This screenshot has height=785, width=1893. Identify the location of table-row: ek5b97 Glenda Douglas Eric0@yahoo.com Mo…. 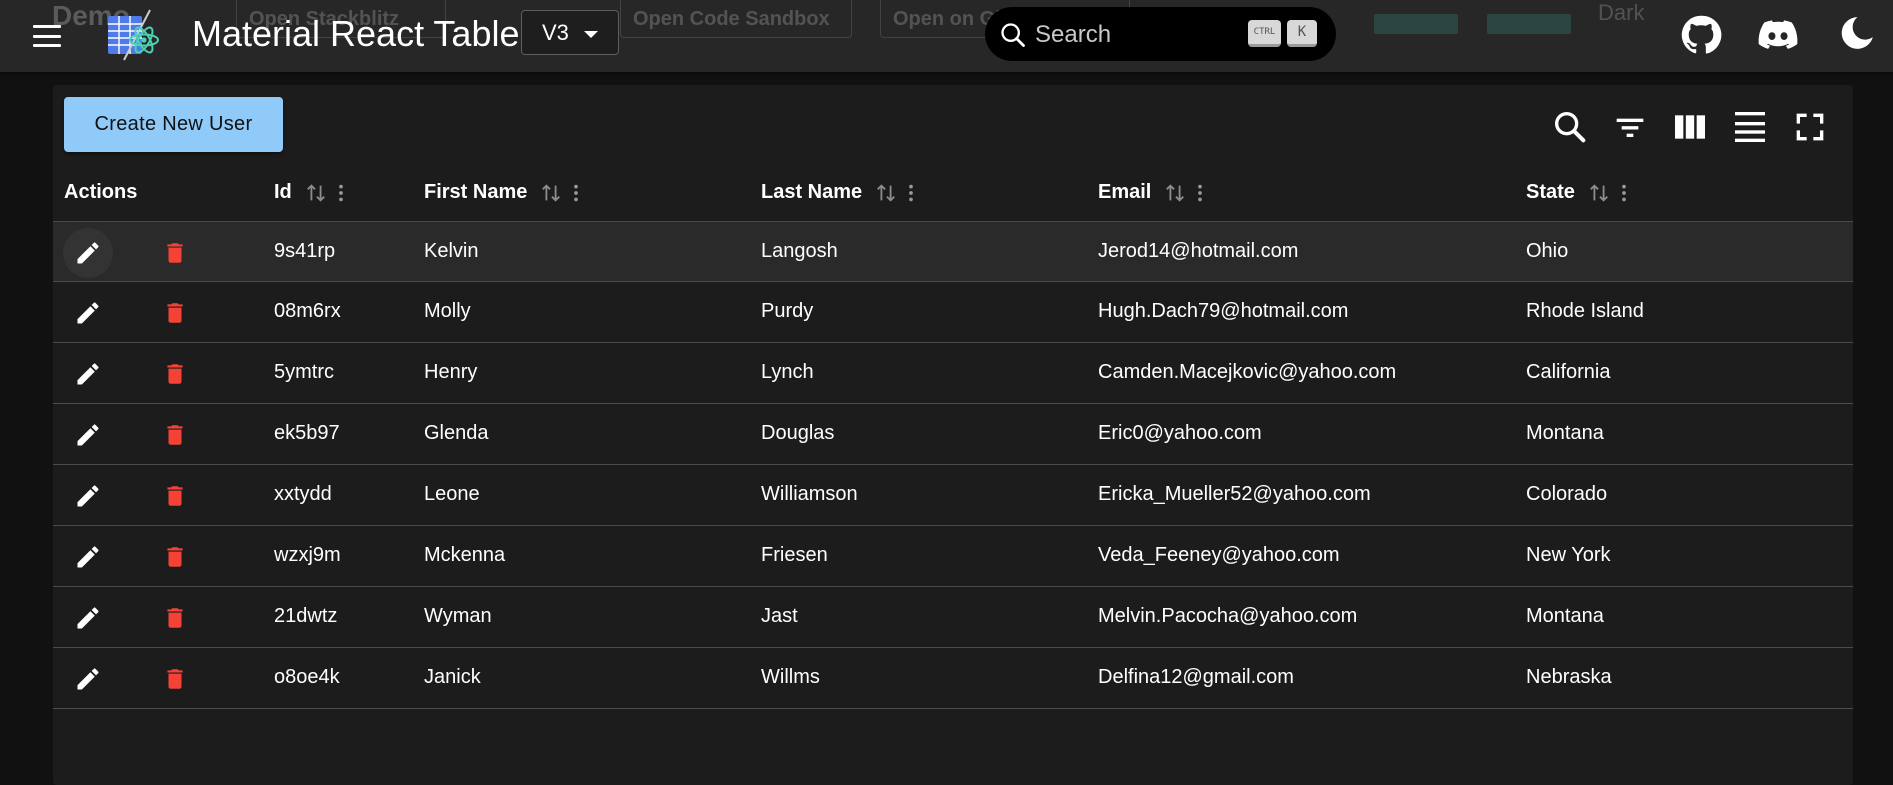
(953, 434).